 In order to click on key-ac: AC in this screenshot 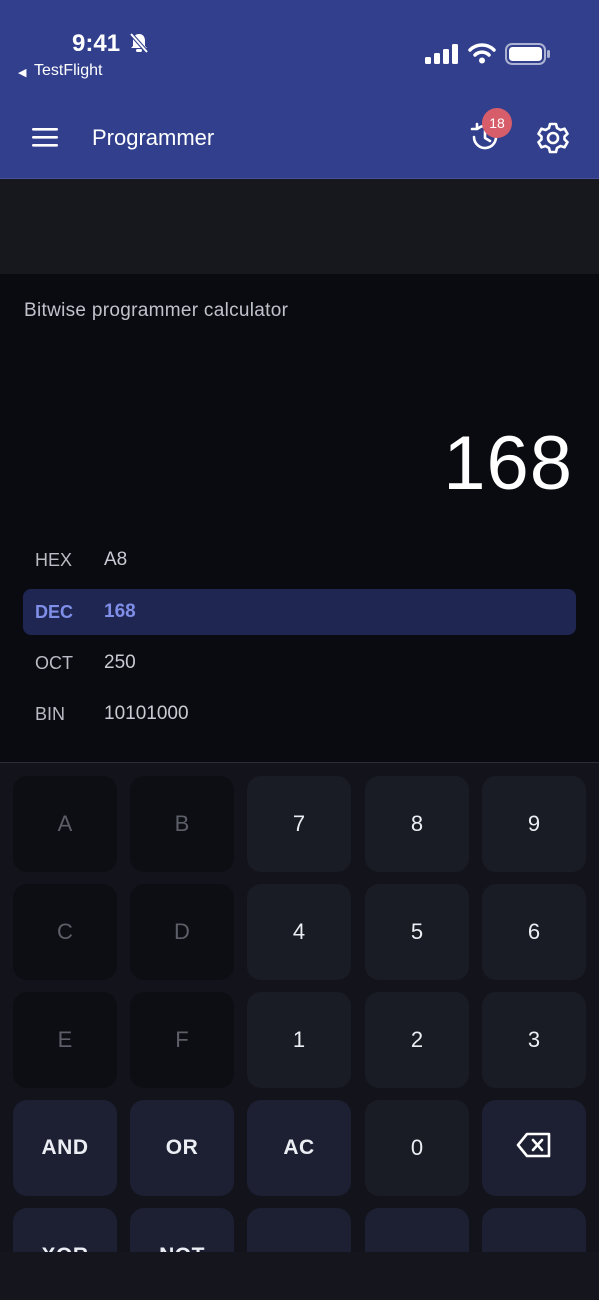, I will do `click(299, 1148)`.